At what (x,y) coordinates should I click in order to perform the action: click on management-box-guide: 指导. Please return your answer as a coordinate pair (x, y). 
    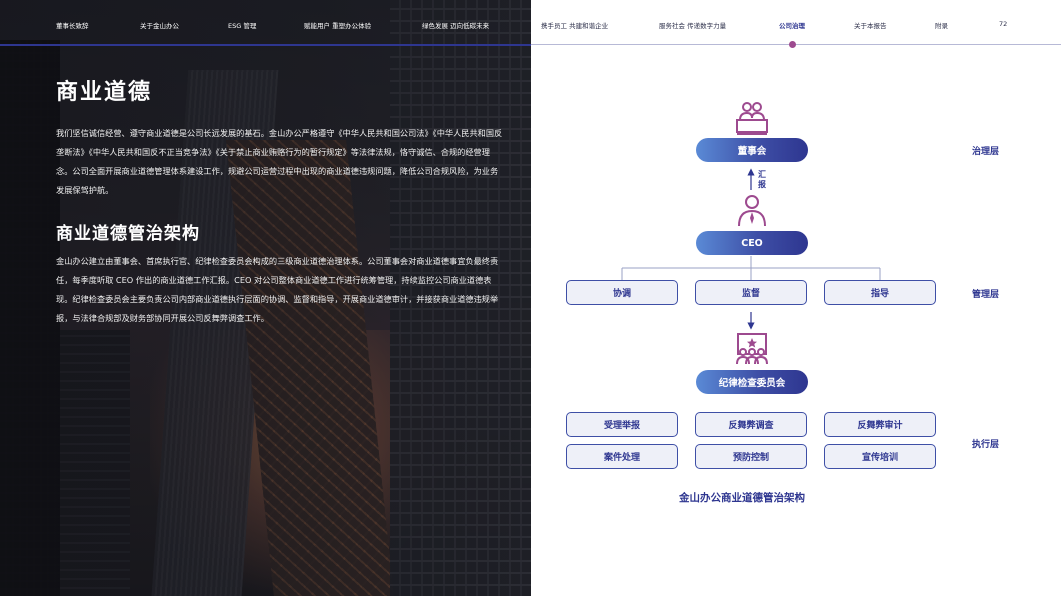
    Looking at the image, I should click on (880, 292).